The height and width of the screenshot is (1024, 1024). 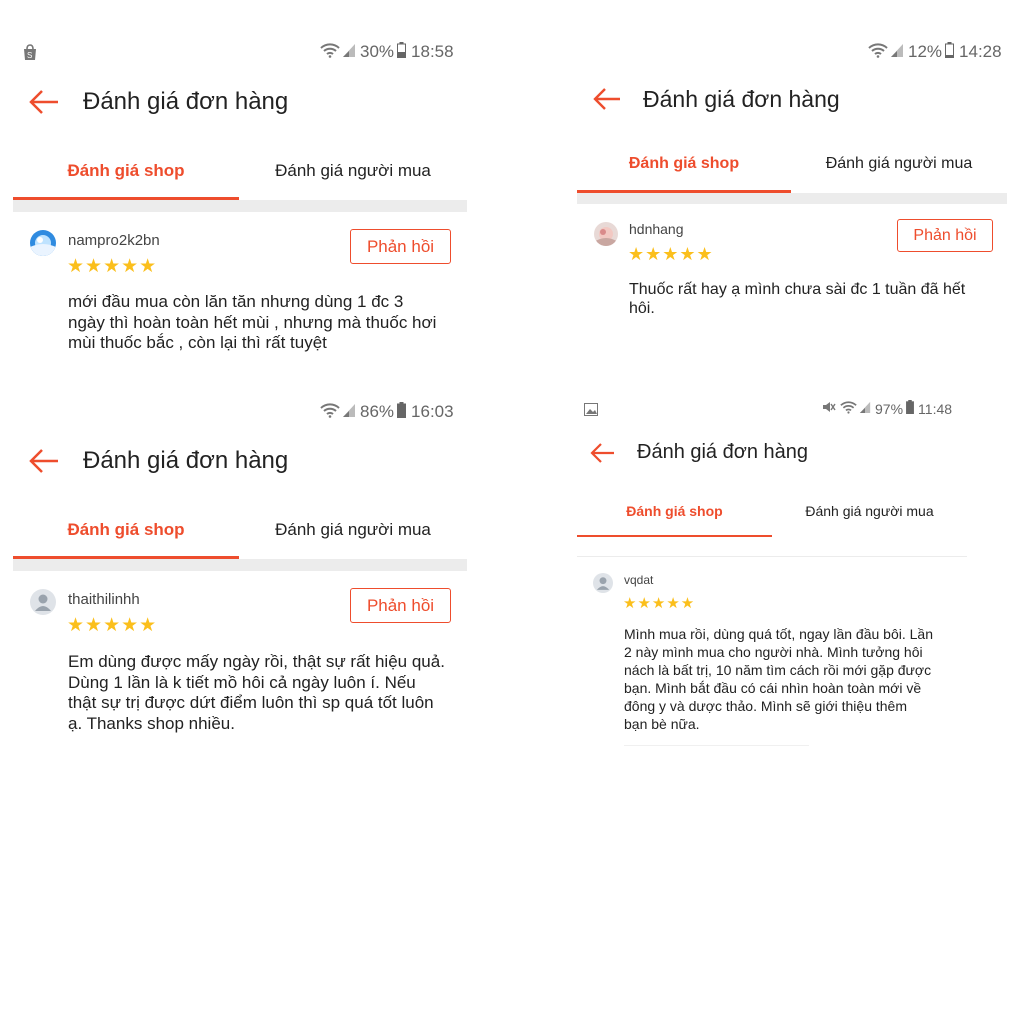 What do you see at coordinates (674, 536) in the screenshot?
I see `active-tab-indicator` at bounding box center [674, 536].